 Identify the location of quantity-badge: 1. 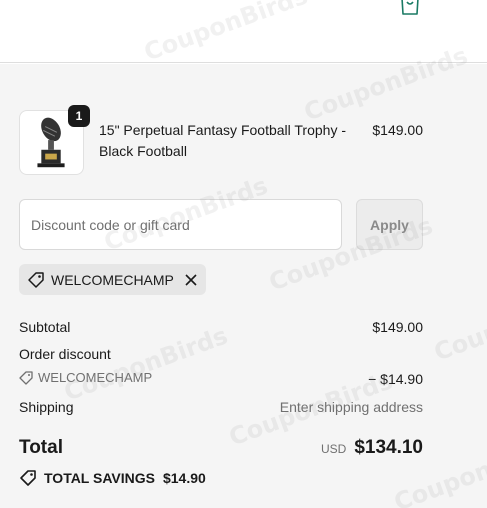
(79, 116).